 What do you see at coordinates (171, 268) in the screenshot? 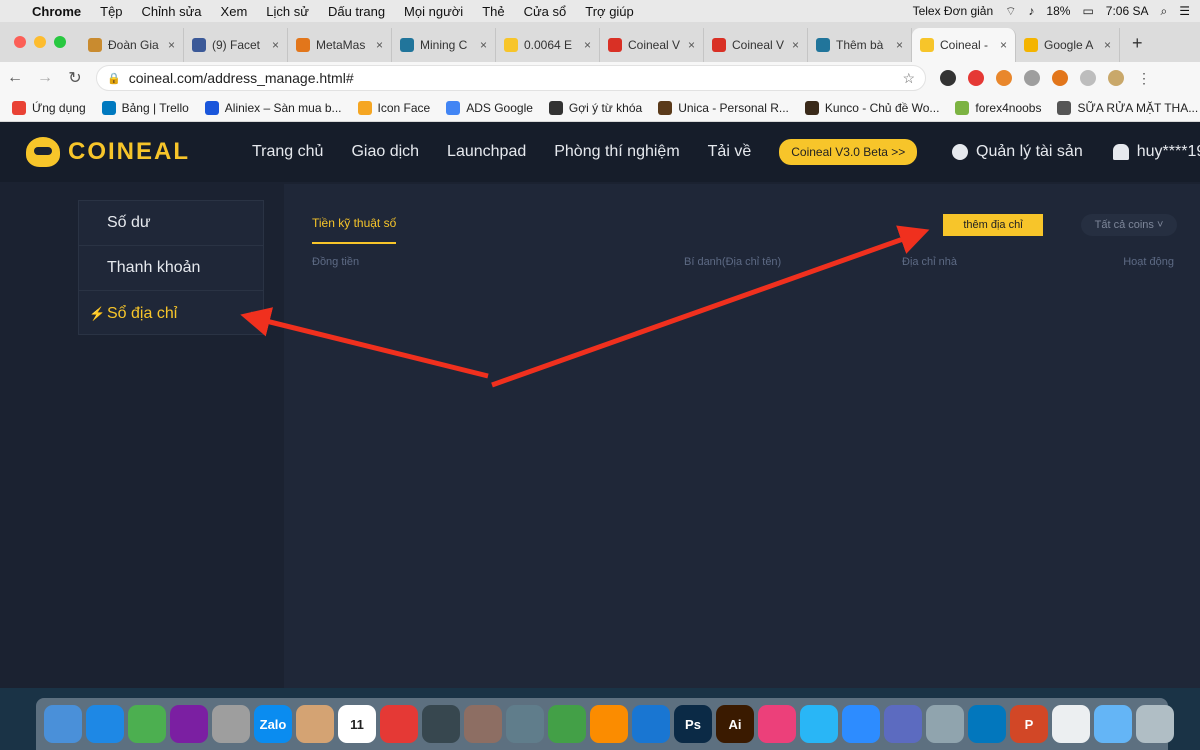
I see `sidebar-item-liquidity: Thanh khoản` at bounding box center [171, 268].